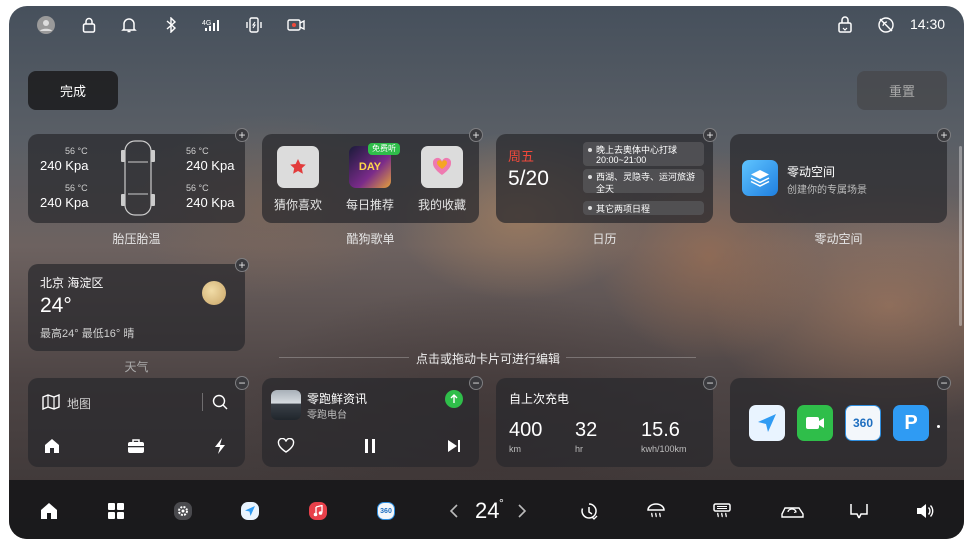  What do you see at coordinates (286, 405) in the screenshot?
I see `radio-cover` at bounding box center [286, 405].